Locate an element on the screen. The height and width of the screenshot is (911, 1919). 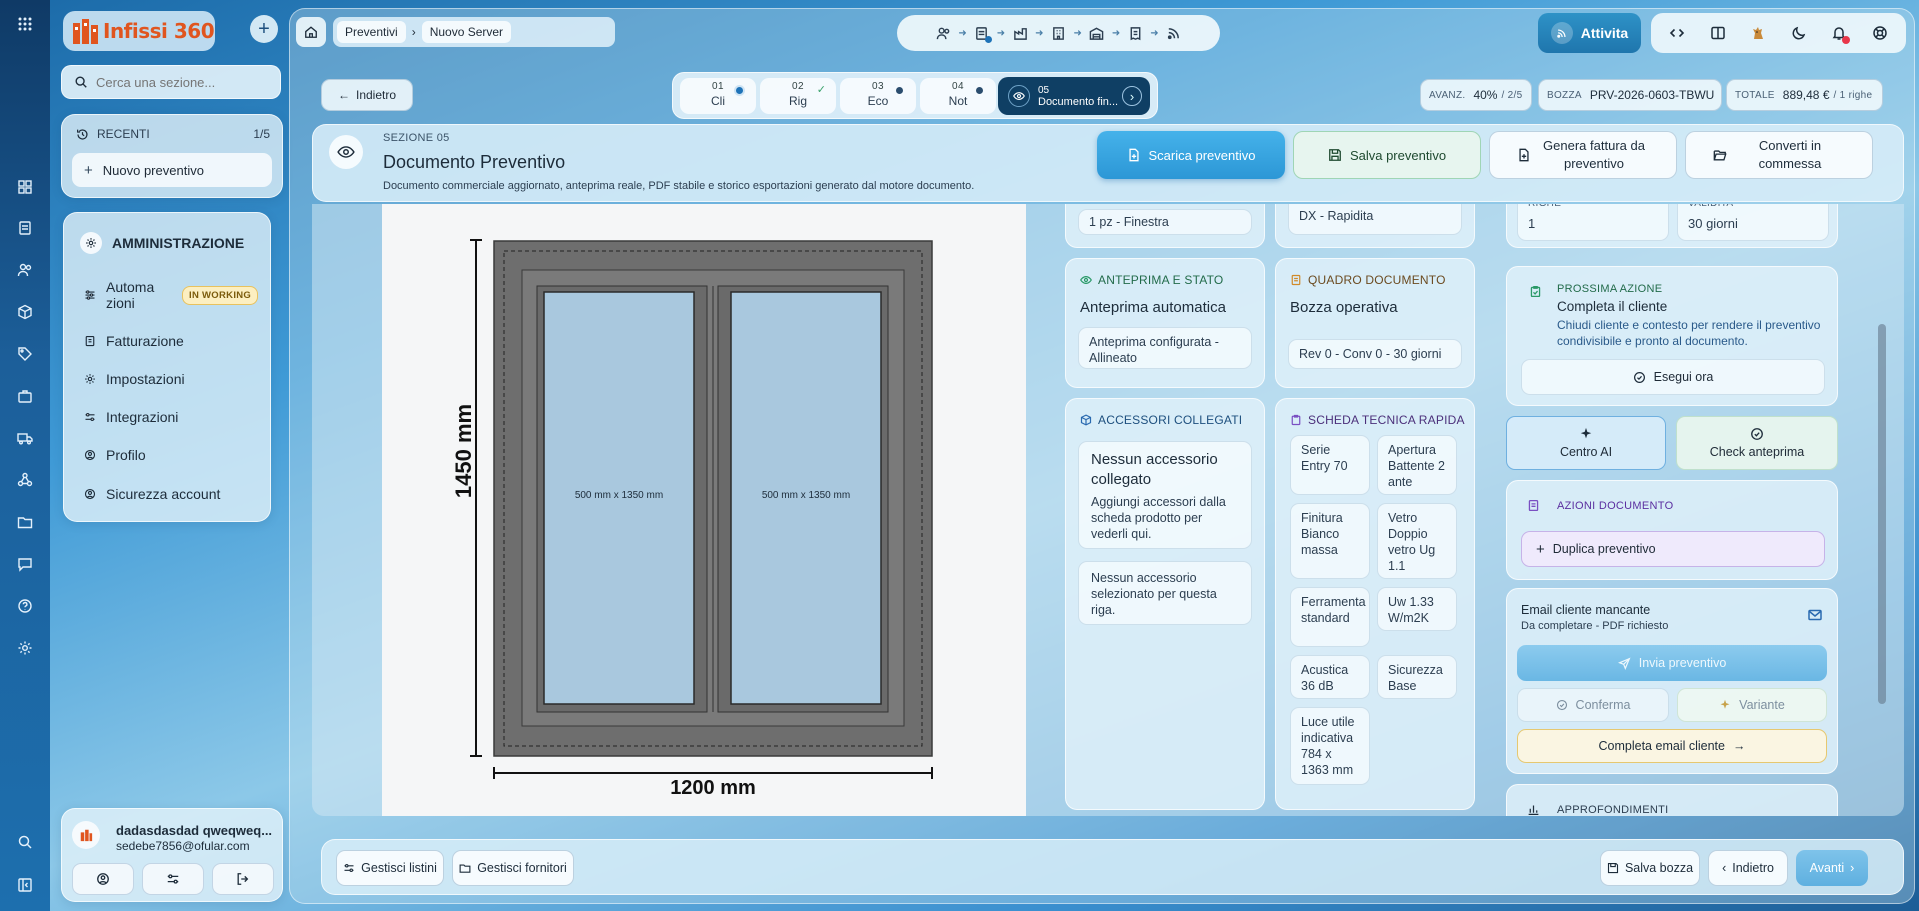
step-documento-active: 05 Documento fin... › is located at coordinates (1074, 96).